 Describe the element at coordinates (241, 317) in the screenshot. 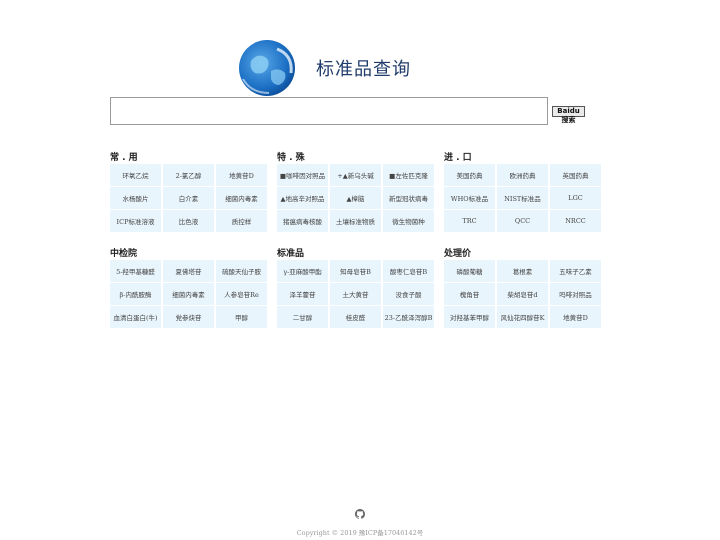

I see `product-link: 甲醇` at that location.